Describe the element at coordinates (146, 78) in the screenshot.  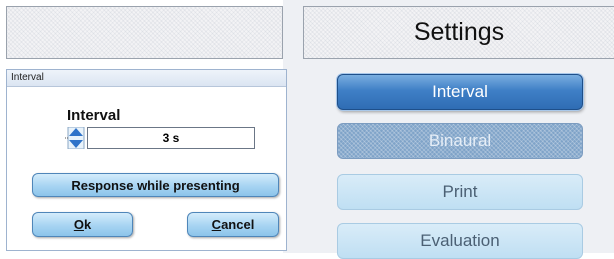
I see `dialog-title-bar: Interval` at that location.